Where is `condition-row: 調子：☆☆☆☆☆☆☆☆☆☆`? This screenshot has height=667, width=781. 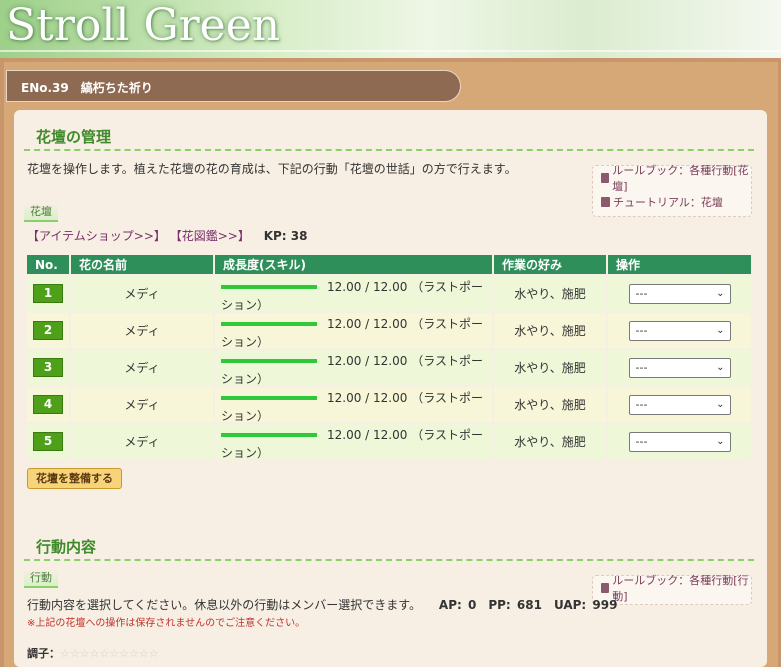
condition-row: 調子：☆☆☆☆☆☆☆☆☆☆ is located at coordinates (93, 653).